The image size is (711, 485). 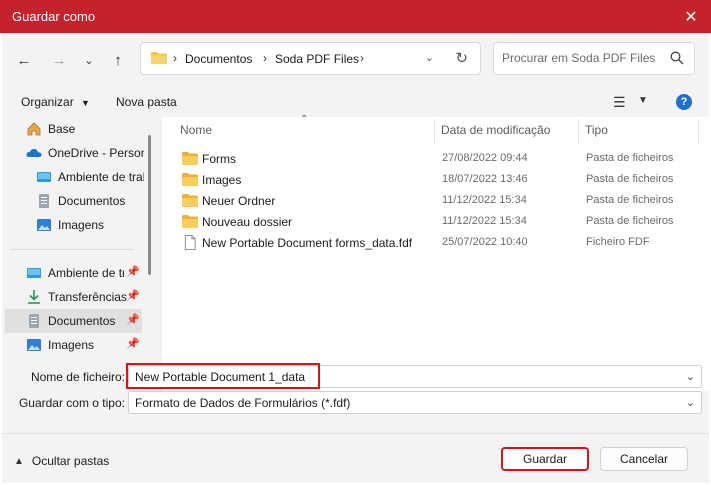 What do you see at coordinates (118, 60) in the screenshot?
I see `up-arrow-icon: ↑` at bounding box center [118, 60].